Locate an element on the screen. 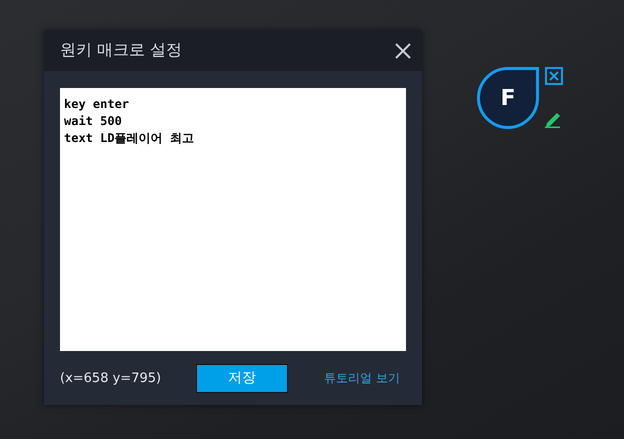 This screenshot has width=624, height=439. coordinates-text: (x=658 y=795) is located at coordinates (111, 378).